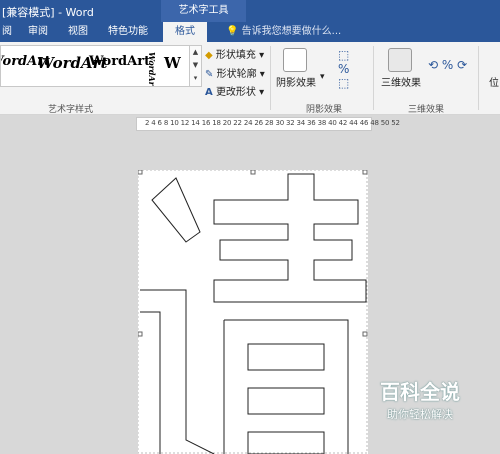 The width and height of the screenshot is (500, 454). I want to click on watermark: 百科全说 助你轻松解决, so click(420, 402).